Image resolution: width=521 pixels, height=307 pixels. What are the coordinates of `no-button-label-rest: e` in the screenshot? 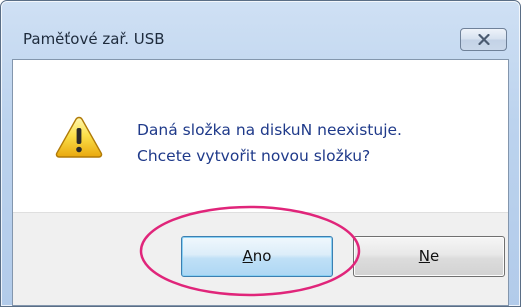 It's located at (435, 256).